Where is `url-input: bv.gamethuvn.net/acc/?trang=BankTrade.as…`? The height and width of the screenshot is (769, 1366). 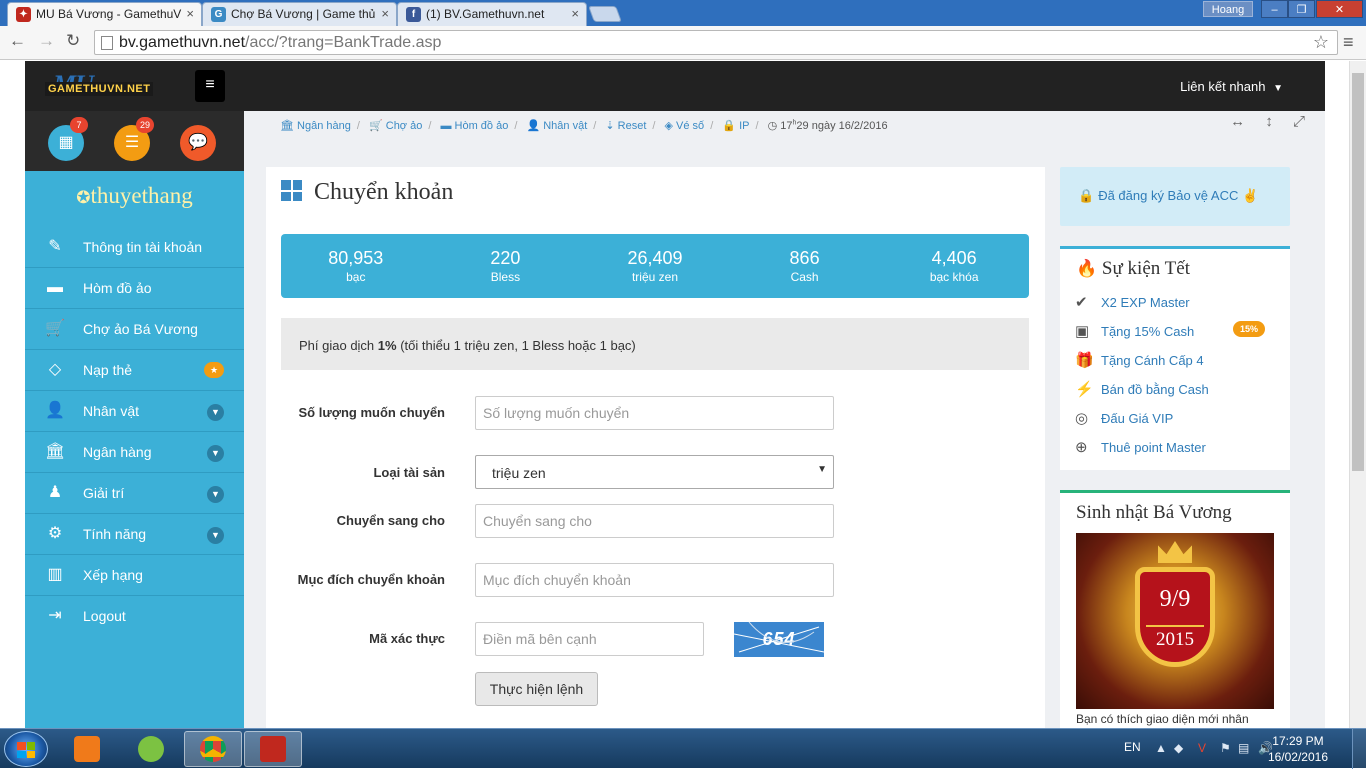
url-input: bv.gamethuvn.net/acc/?trang=BankTrade.as… is located at coordinates (716, 42).